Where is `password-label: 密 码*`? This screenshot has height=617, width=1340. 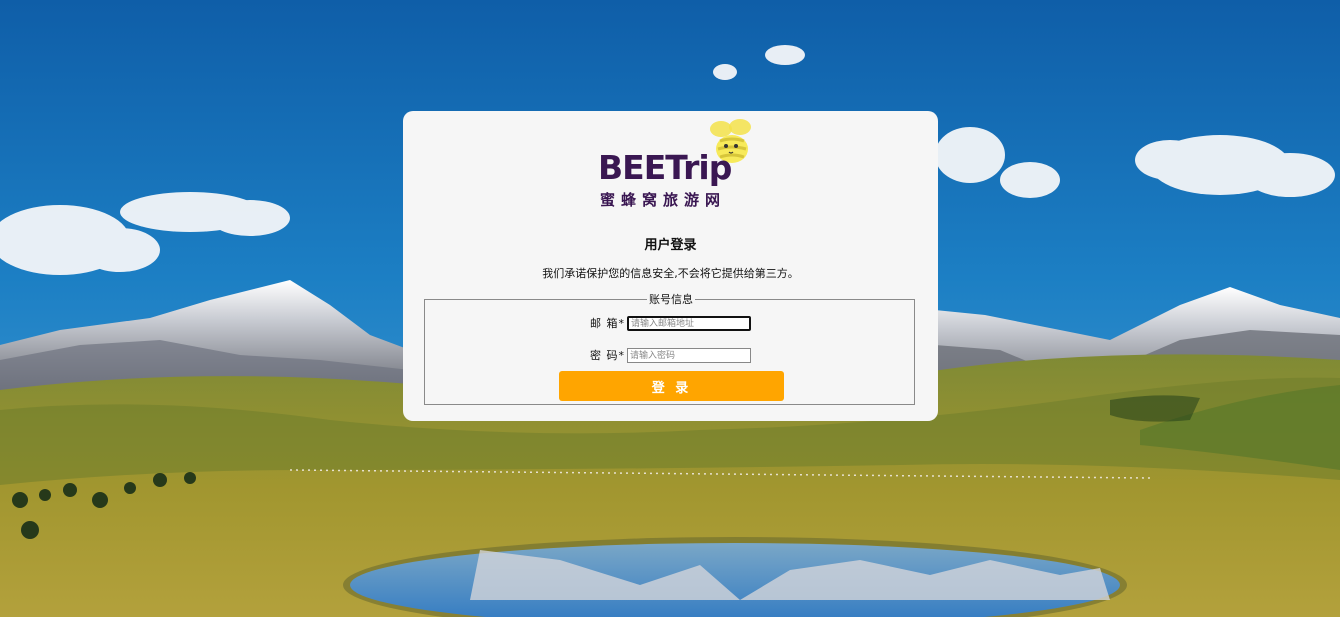
password-label: 密 码* is located at coordinates (607, 355).